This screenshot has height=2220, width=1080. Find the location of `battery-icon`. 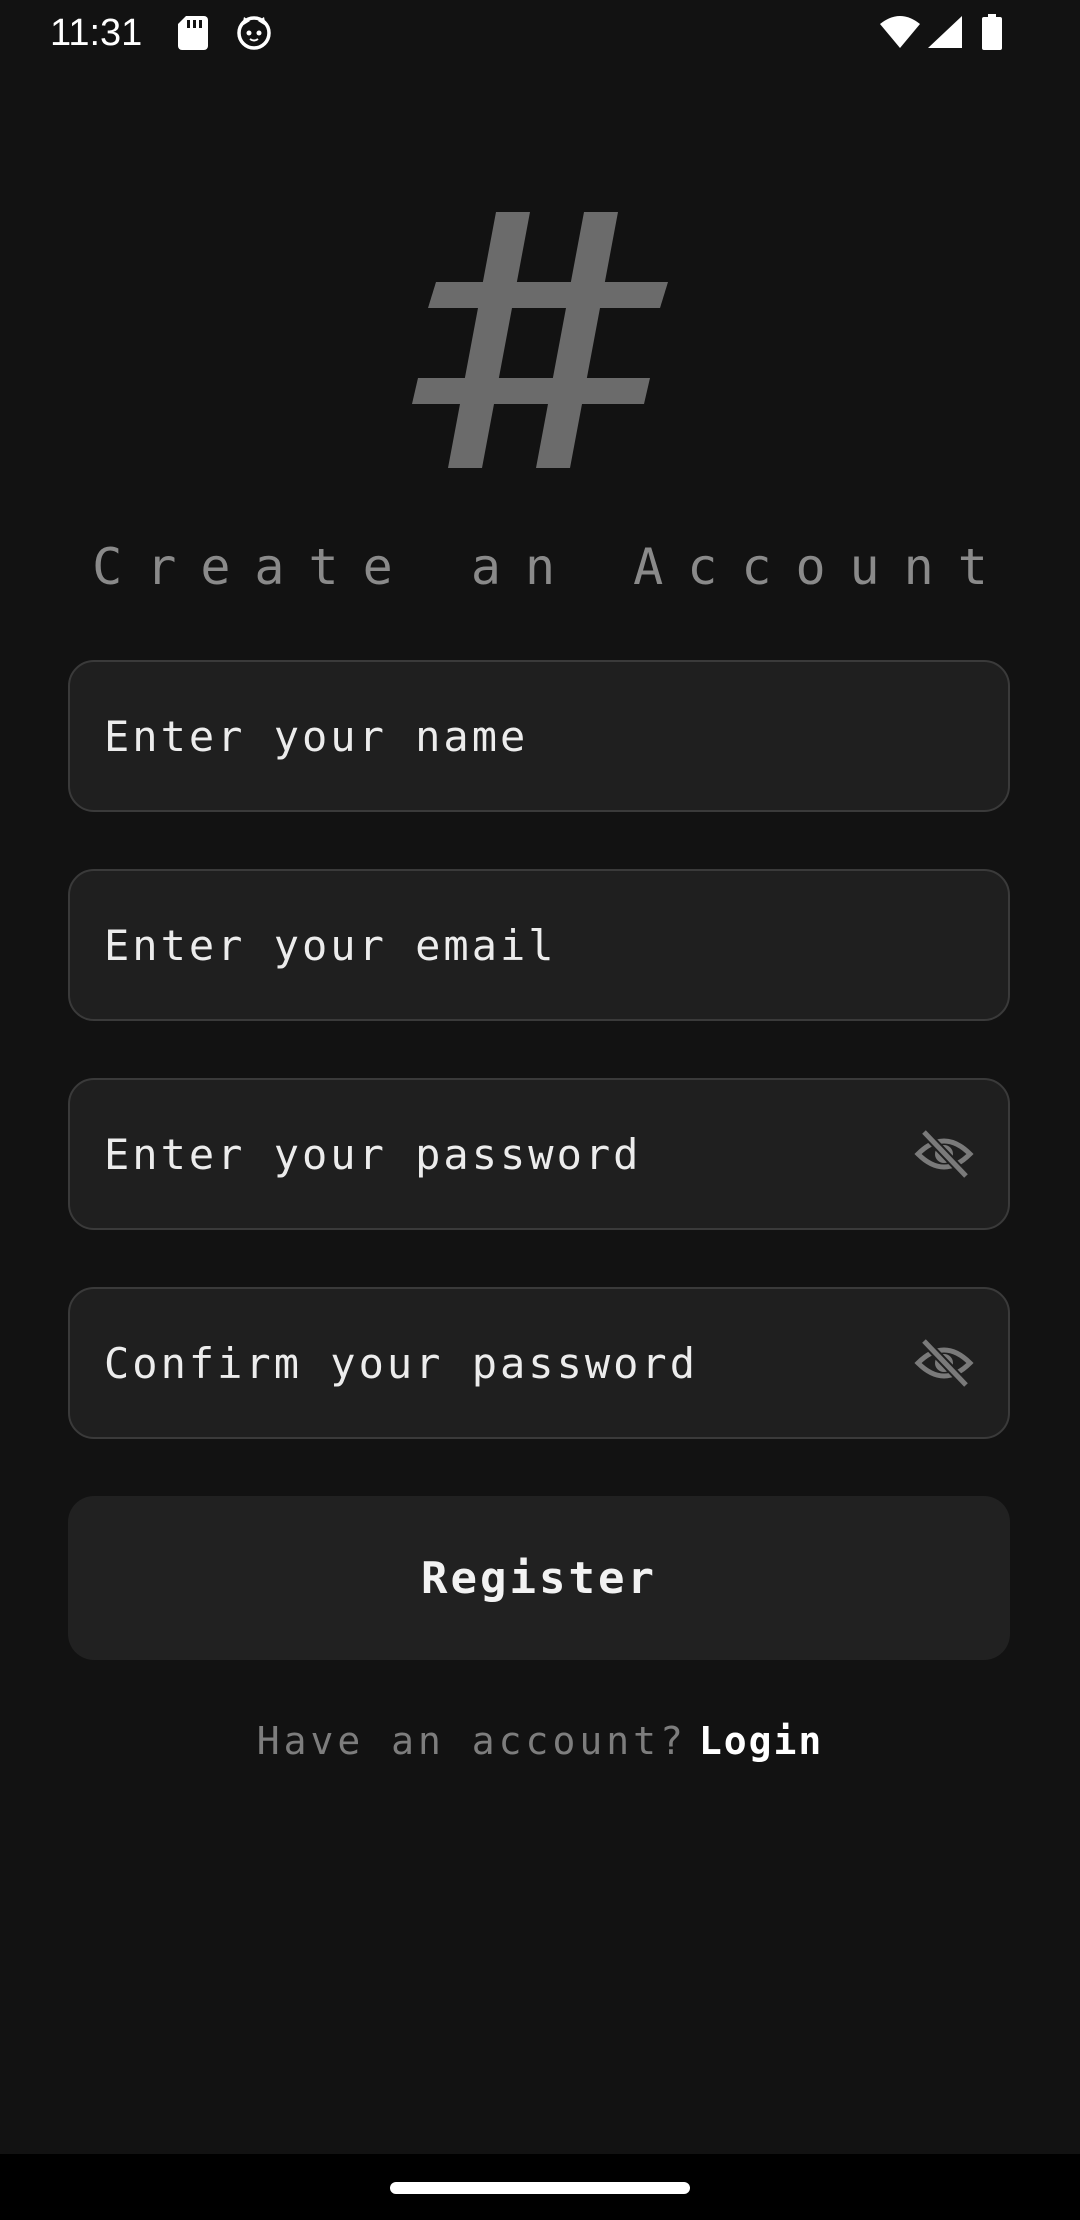

battery-icon is located at coordinates (992, 32).